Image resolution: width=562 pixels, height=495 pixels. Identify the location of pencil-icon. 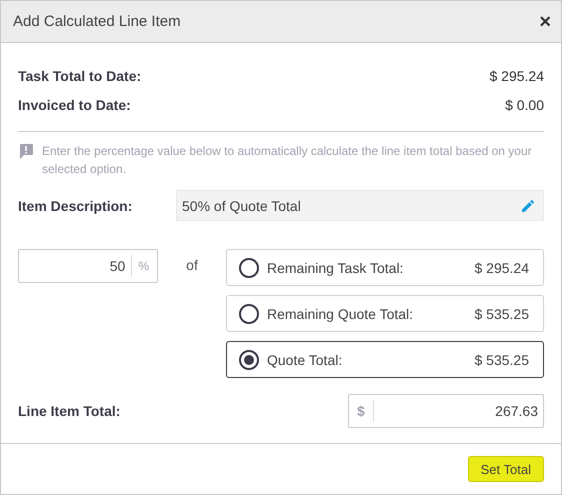
(528, 205).